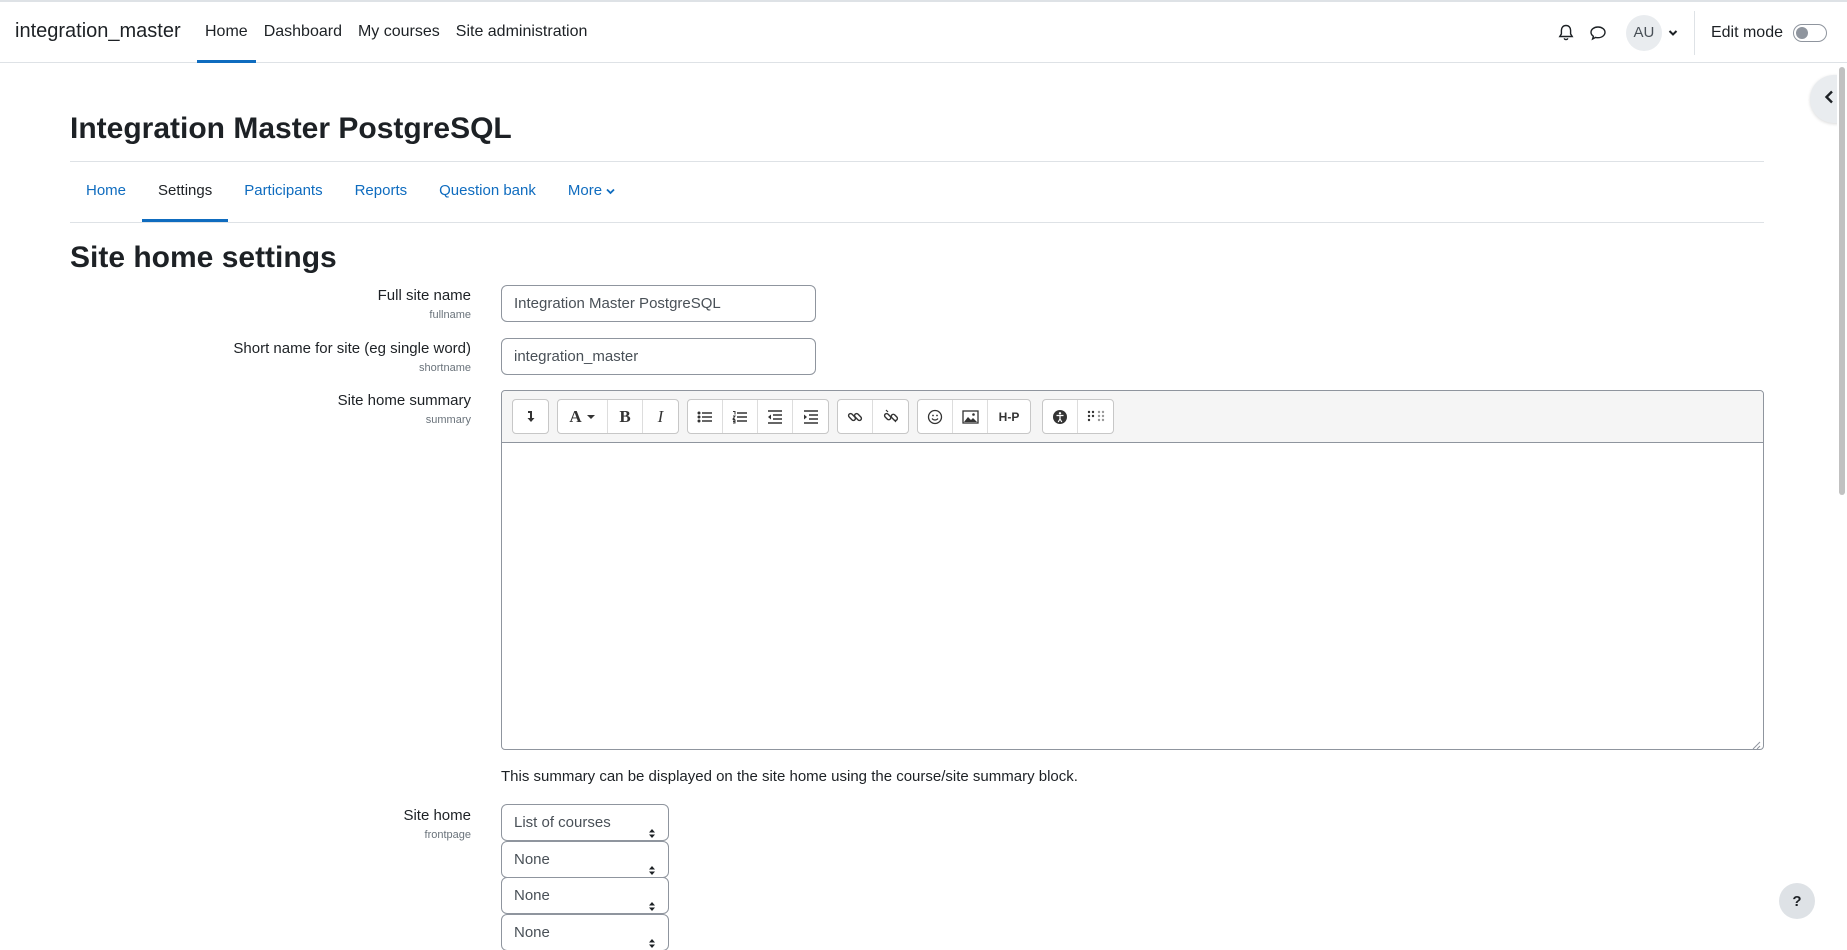 Image resolution: width=1847 pixels, height=950 pixels. I want to click on frontpage-select-2: None, so click(585, 859).